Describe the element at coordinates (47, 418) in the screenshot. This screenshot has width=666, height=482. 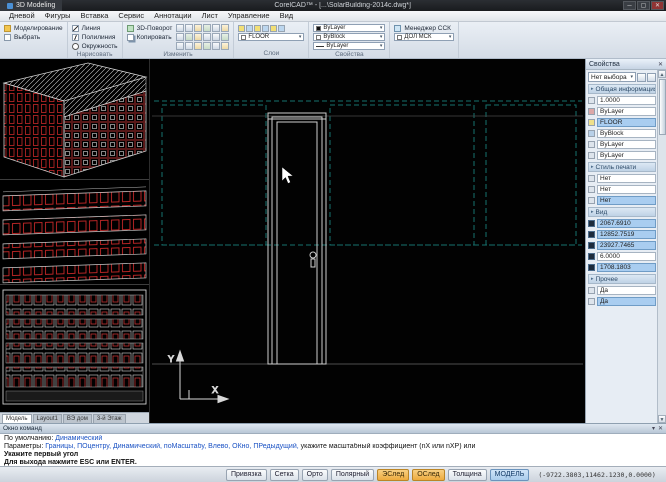
I see `tab-layout1: Layout1` at that location.